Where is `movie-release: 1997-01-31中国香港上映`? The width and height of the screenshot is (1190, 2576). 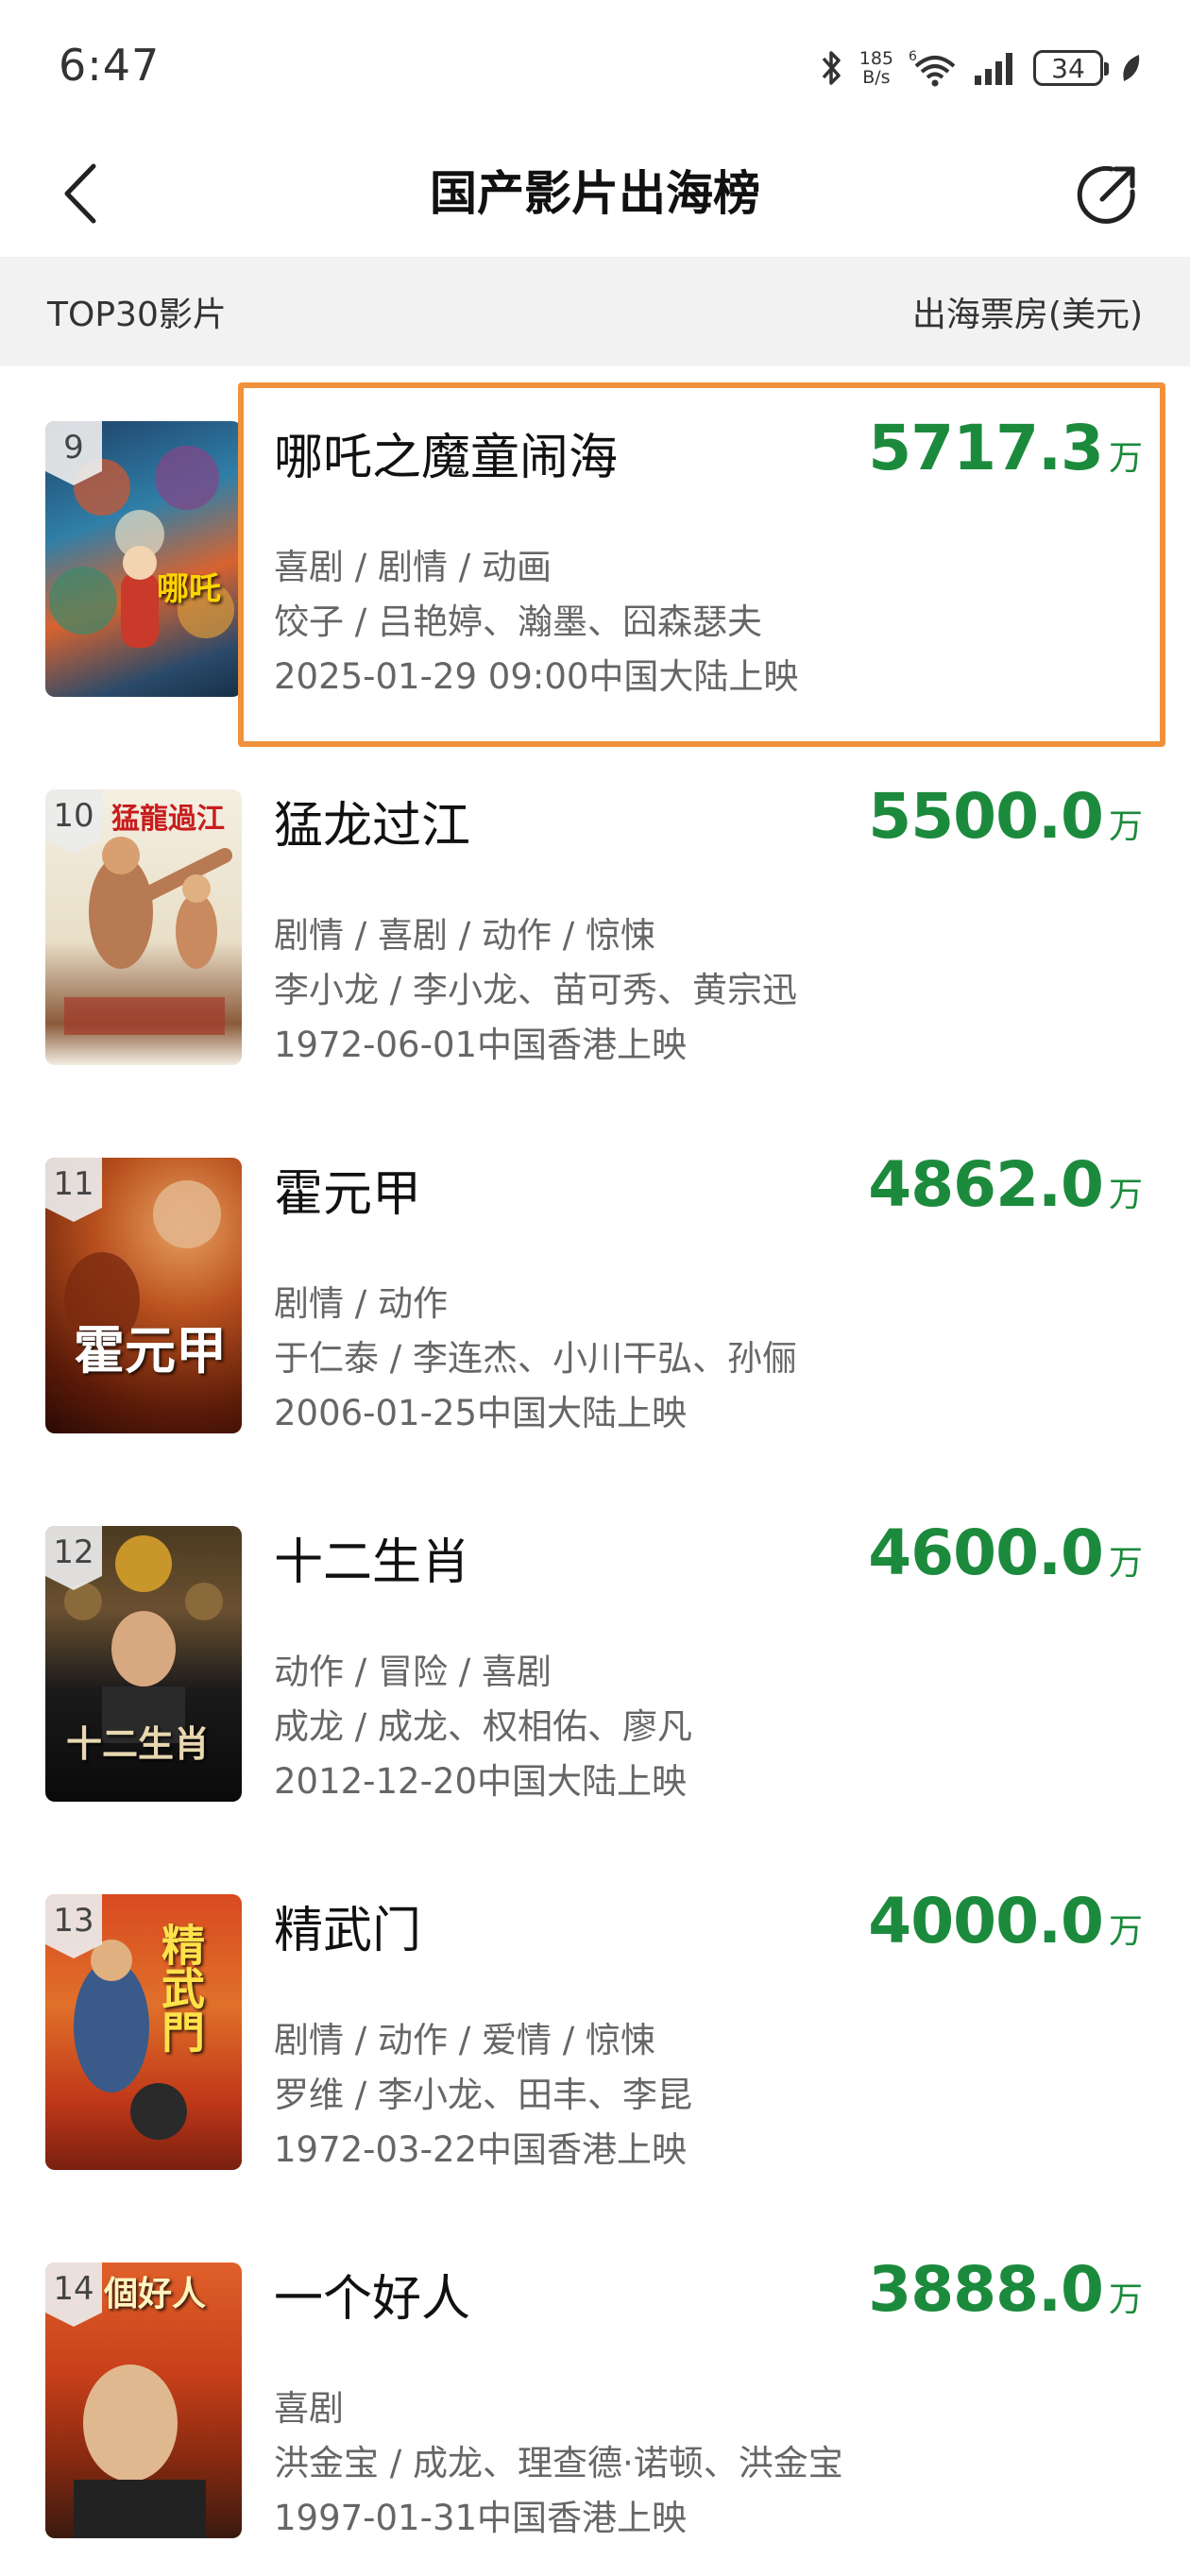 movie-release: 1997-01-31中国香港上映 is located at coordinates (481, 2518).